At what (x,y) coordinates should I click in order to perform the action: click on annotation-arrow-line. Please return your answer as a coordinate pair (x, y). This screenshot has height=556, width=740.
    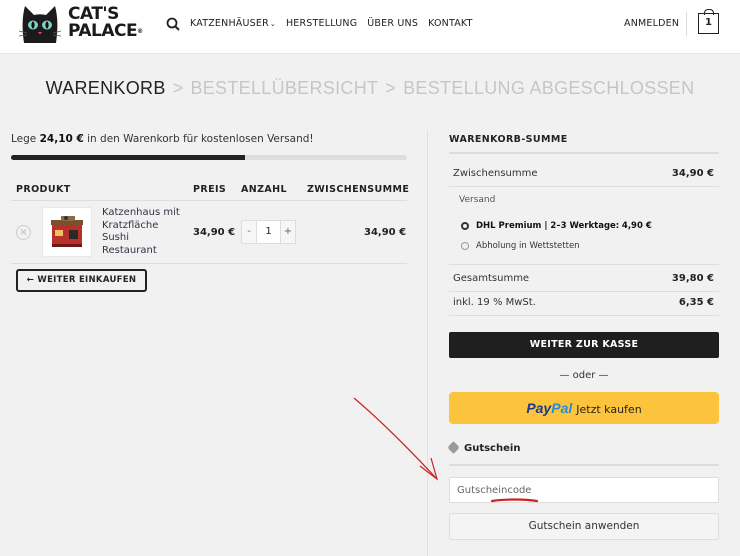
    Looking at the image, I should click on (395, 438).